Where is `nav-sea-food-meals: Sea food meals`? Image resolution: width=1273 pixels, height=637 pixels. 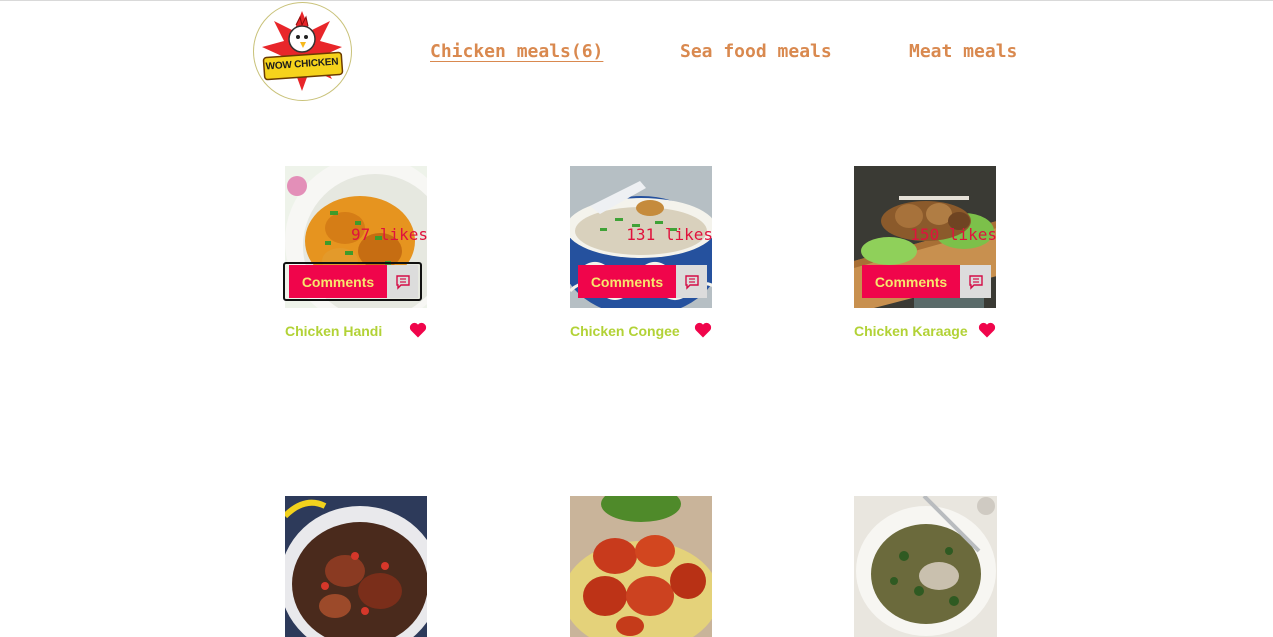
nav-sea-food-meals: Sea food meals is located at coordinates (756, 51).